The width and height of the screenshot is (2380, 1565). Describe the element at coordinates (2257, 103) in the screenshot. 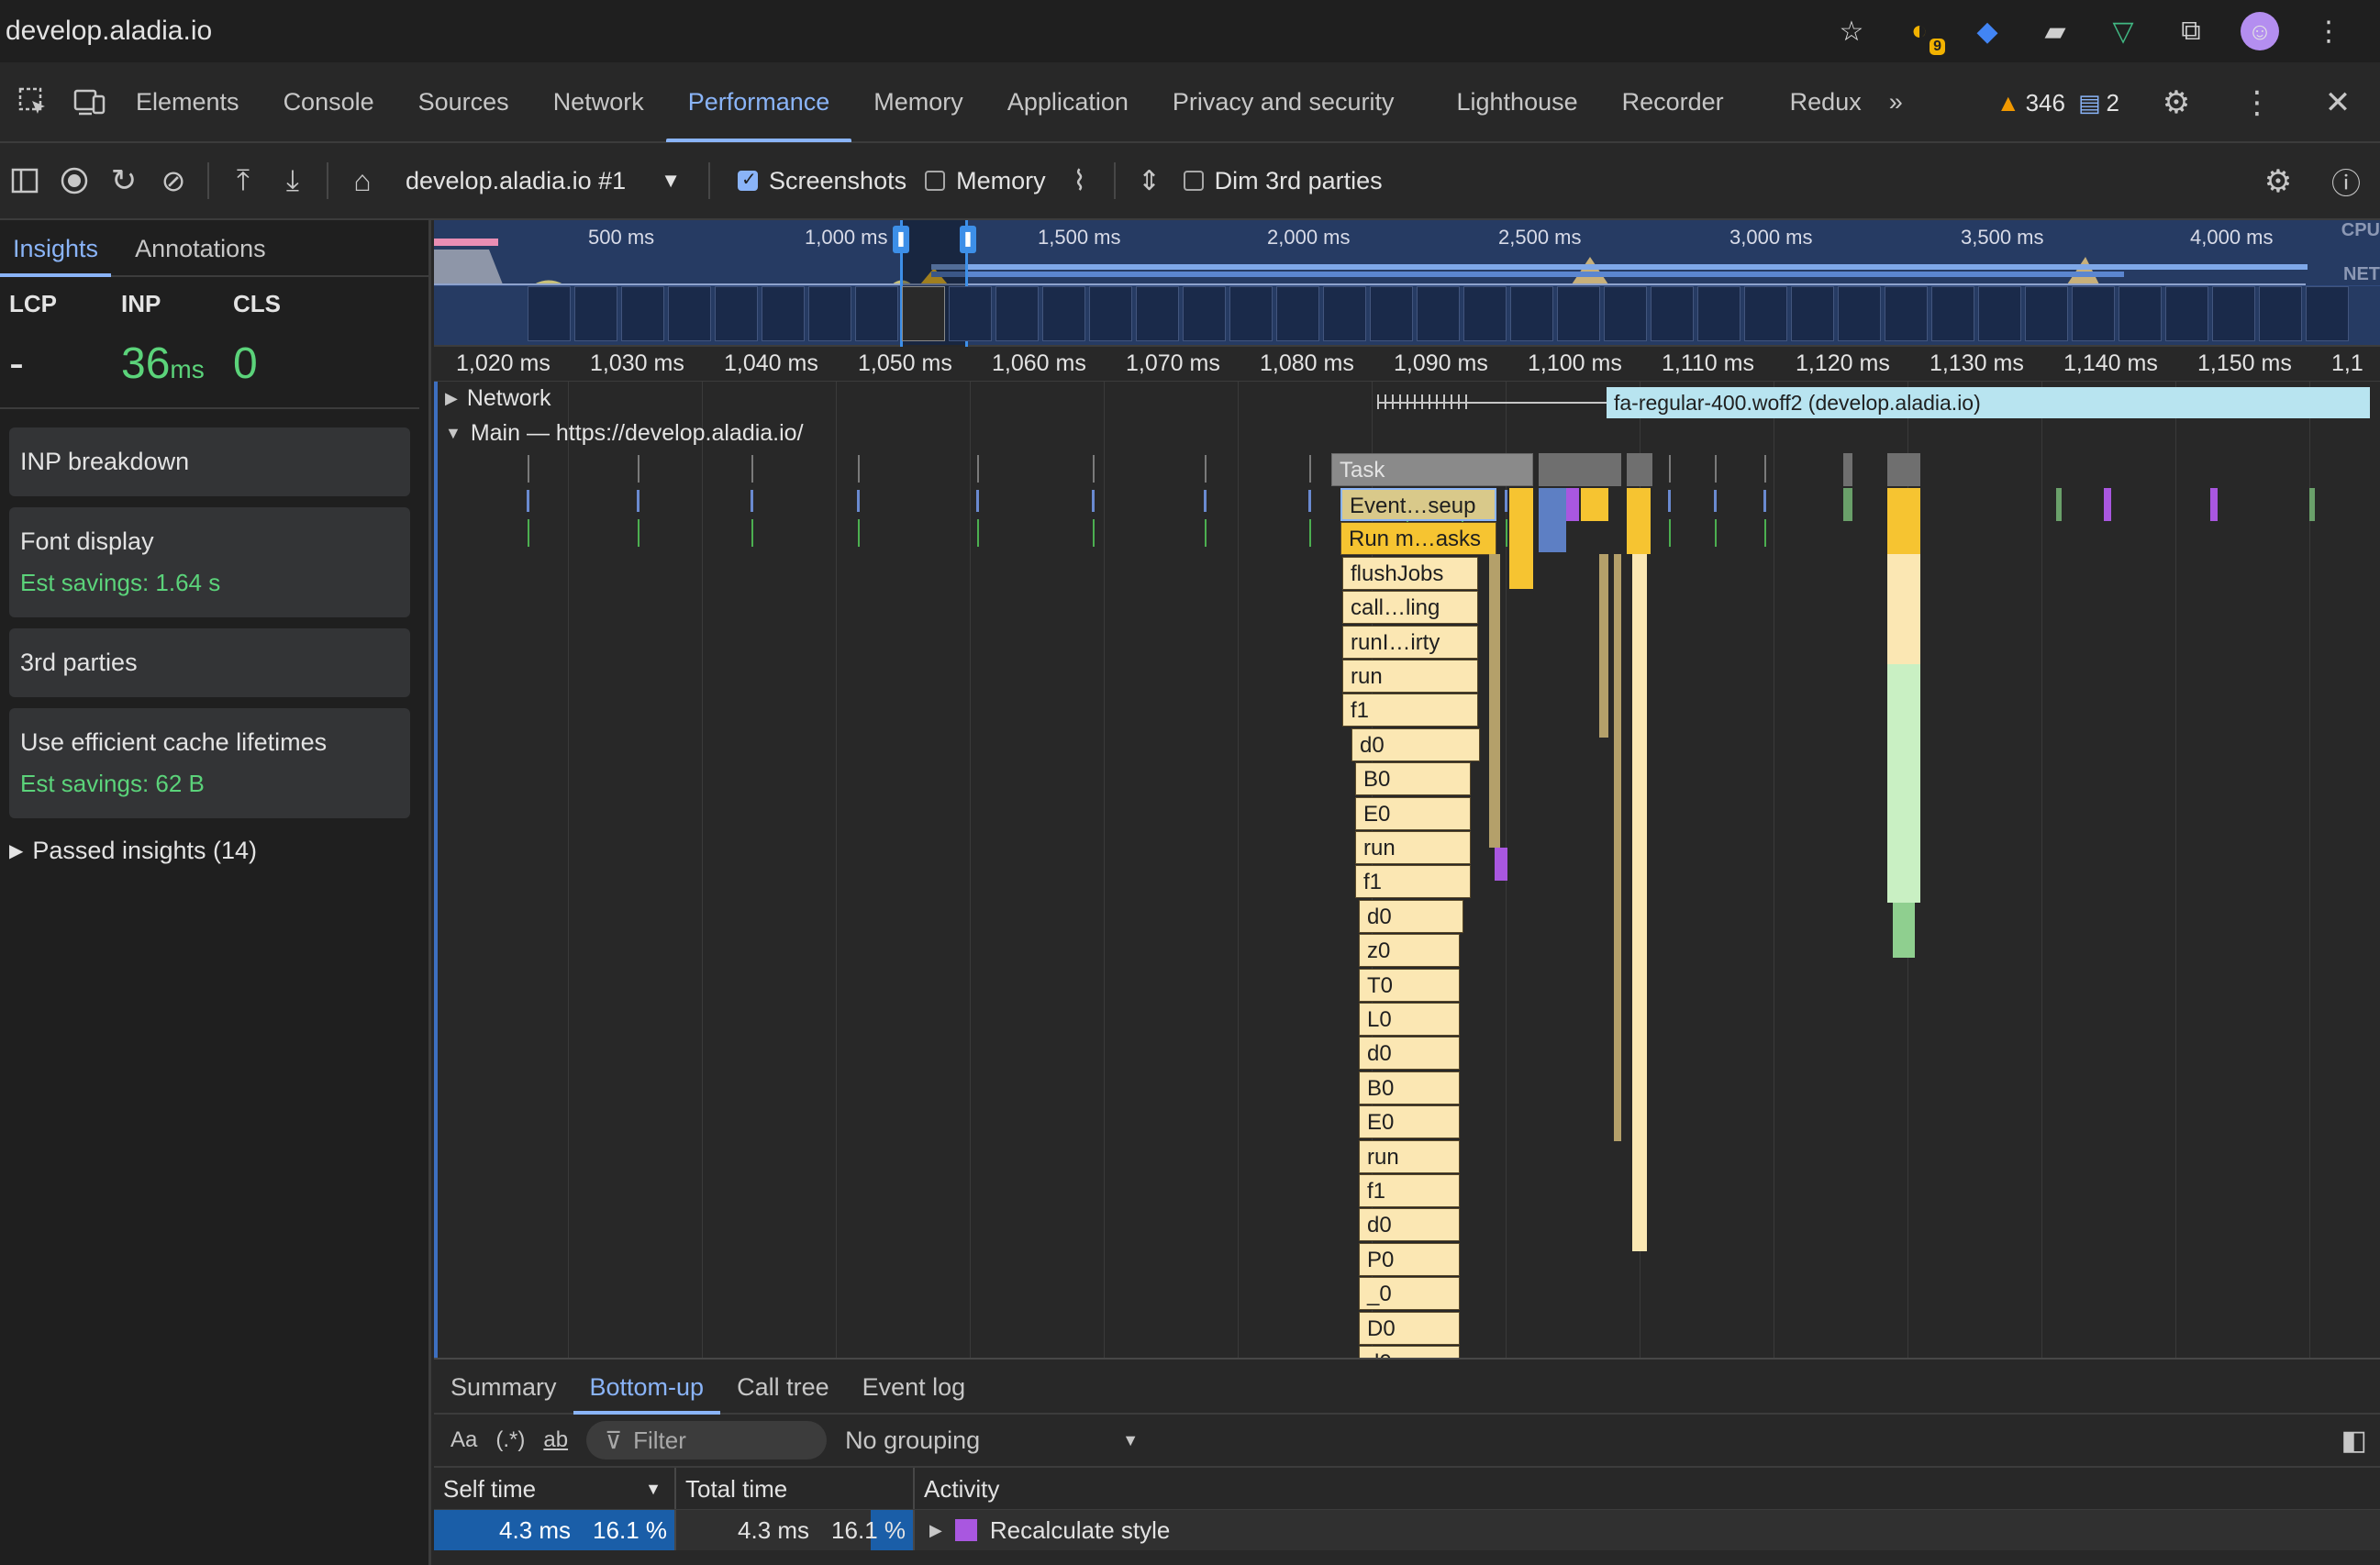

I see `devtools-menu-icon: ⋮` at that location.